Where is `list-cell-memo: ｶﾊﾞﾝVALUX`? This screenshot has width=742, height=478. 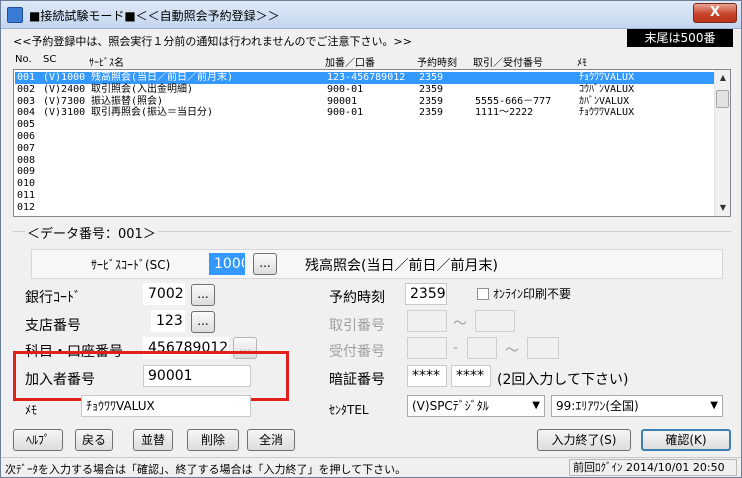
list-cell-memo: ｶﾊﾞﾝVALUX is located at coordinates (604, 101).